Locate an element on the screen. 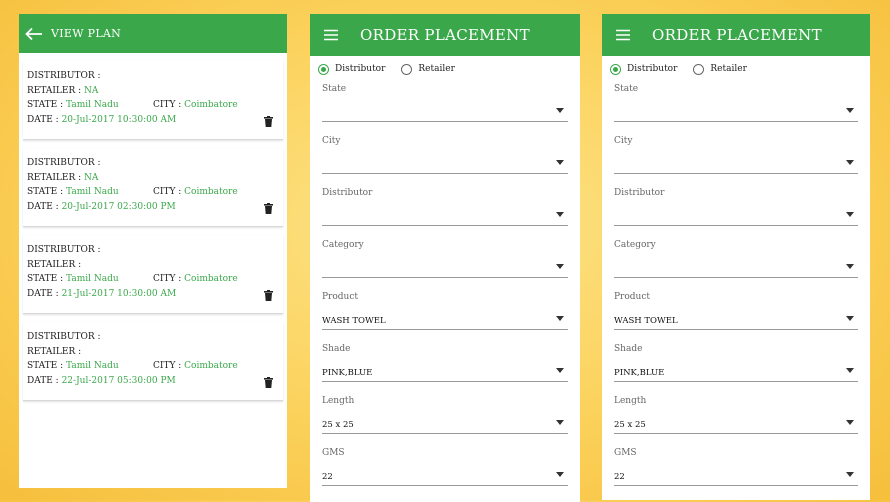  state-label: STATE : is located at coordinates (45, 192).